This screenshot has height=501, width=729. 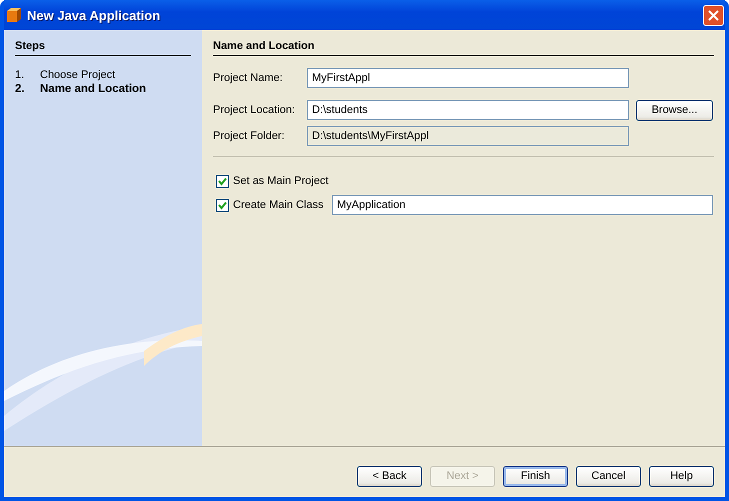 I want to click on step-item: 2. Name and Location, so click(x=81, y=89).